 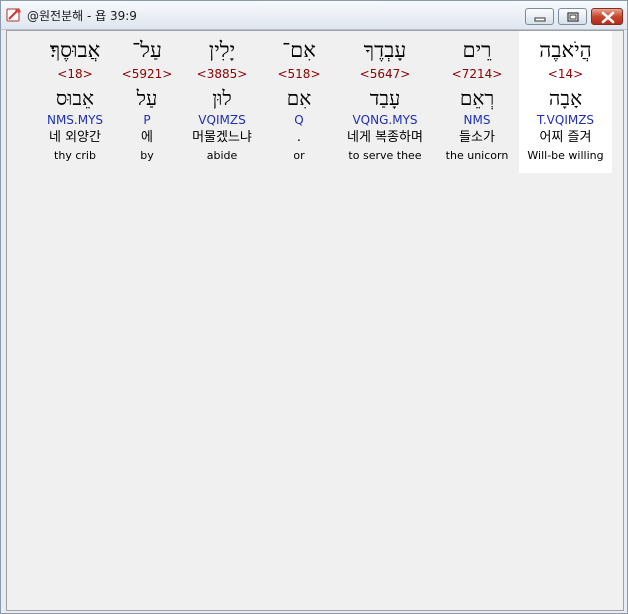 I want to click on word-column: רֵים <7214> רְאֵם NMS 들소가 the unicorn, so click(x=477, y=102).